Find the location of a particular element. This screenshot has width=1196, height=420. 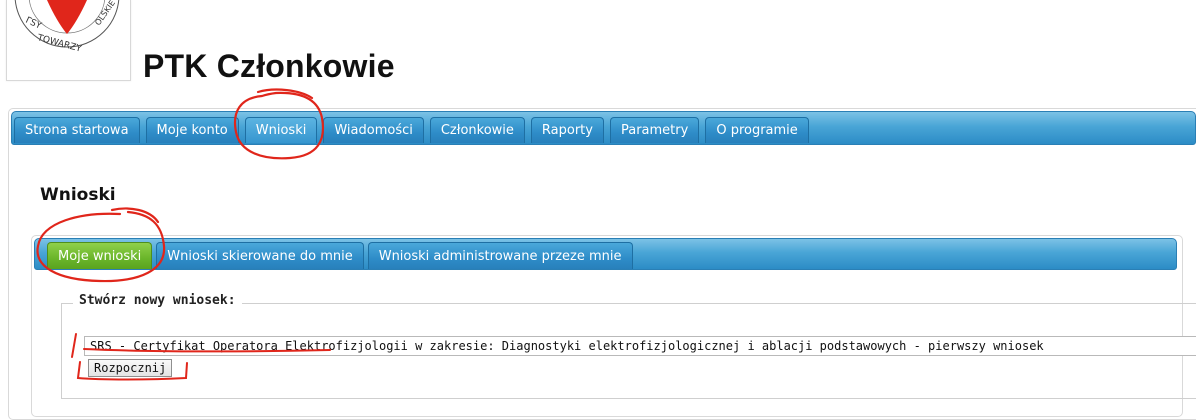

fieldset-legend: Stwórz nowy wniosek: is located at coordinates (157, 300).